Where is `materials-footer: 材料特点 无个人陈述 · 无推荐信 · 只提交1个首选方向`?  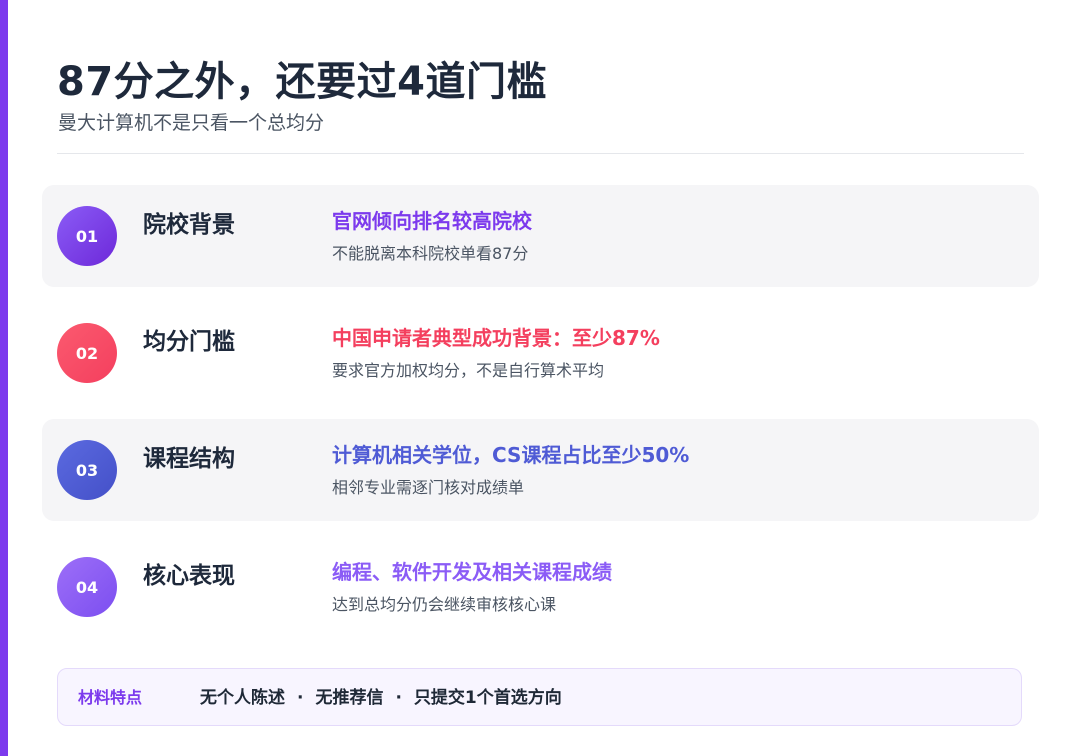 materials-footer: 材料特点 无个人陈述 · 无推荐信 · 只提交1个首选方向 is located at coordinates (539, 697).